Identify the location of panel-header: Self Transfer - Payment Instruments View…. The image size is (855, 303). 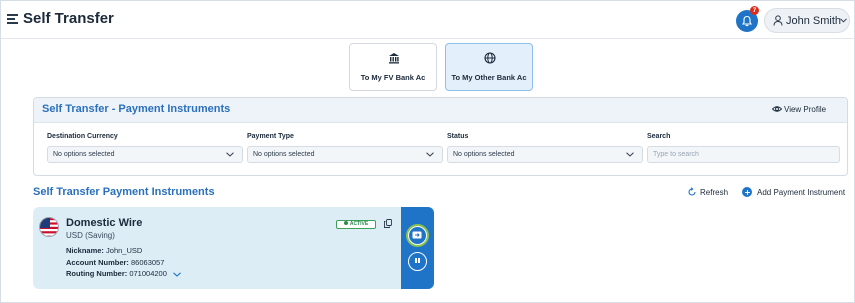
(440, 110).